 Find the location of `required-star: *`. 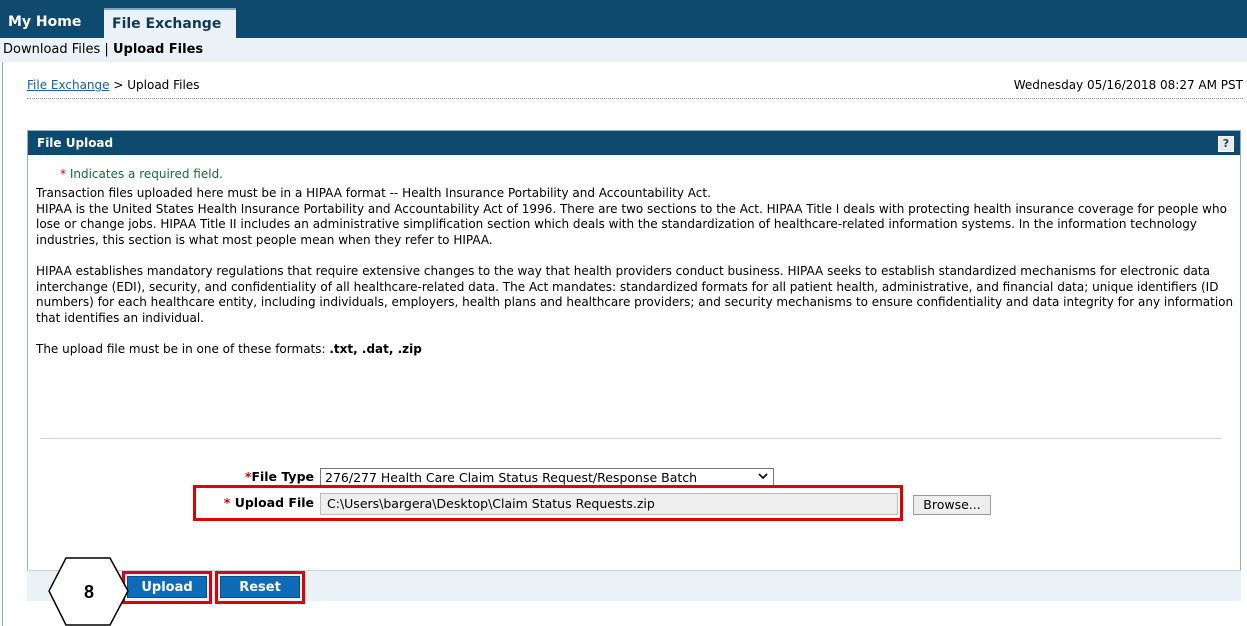

required-star: * is located at coordinates (63, 174).